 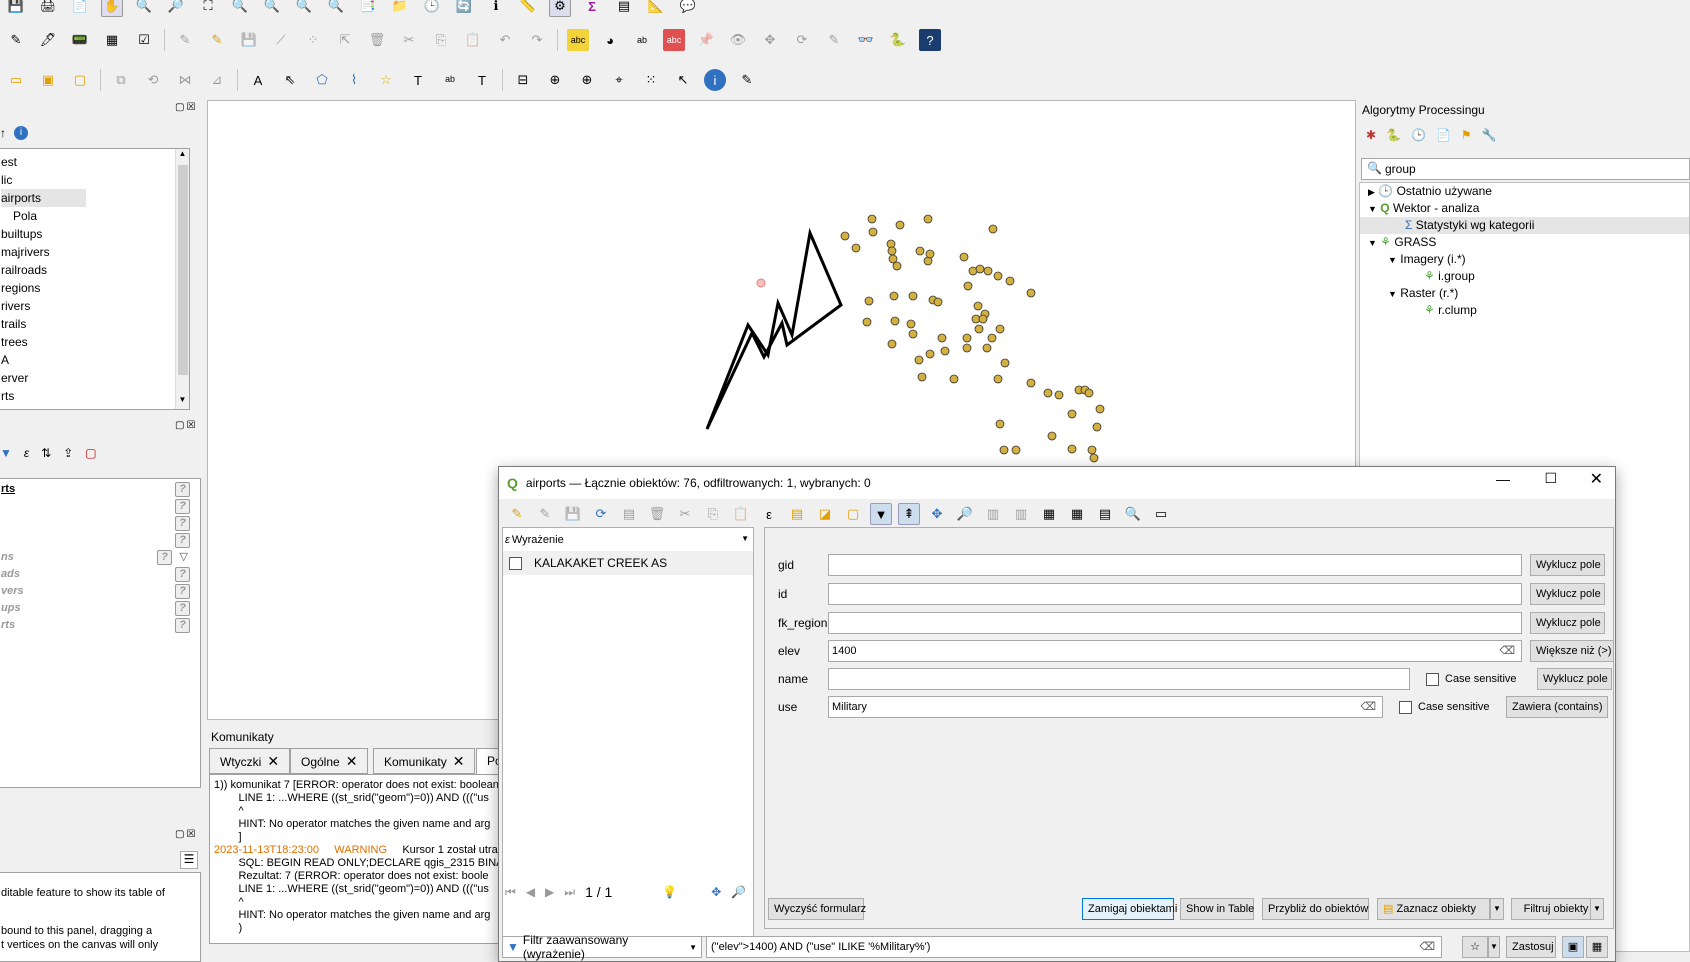 I want to click on pan-to-selected-icon: ✥, so click(x=937, y=514).